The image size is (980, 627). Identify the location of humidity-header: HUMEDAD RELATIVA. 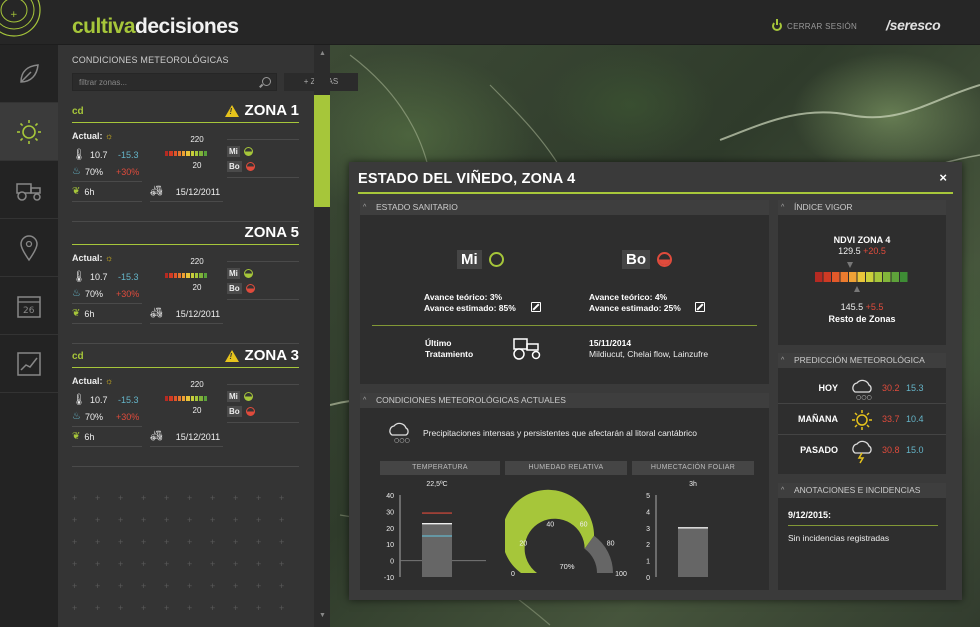
(566, 468).